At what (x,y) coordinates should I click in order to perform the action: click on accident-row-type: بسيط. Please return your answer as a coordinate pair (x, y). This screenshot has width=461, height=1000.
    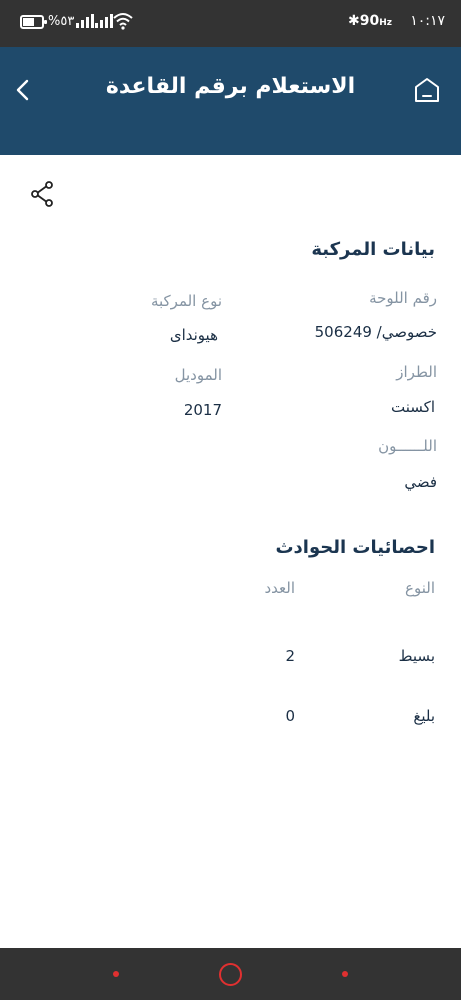
    Looking at the image, I should click on (416, 656).